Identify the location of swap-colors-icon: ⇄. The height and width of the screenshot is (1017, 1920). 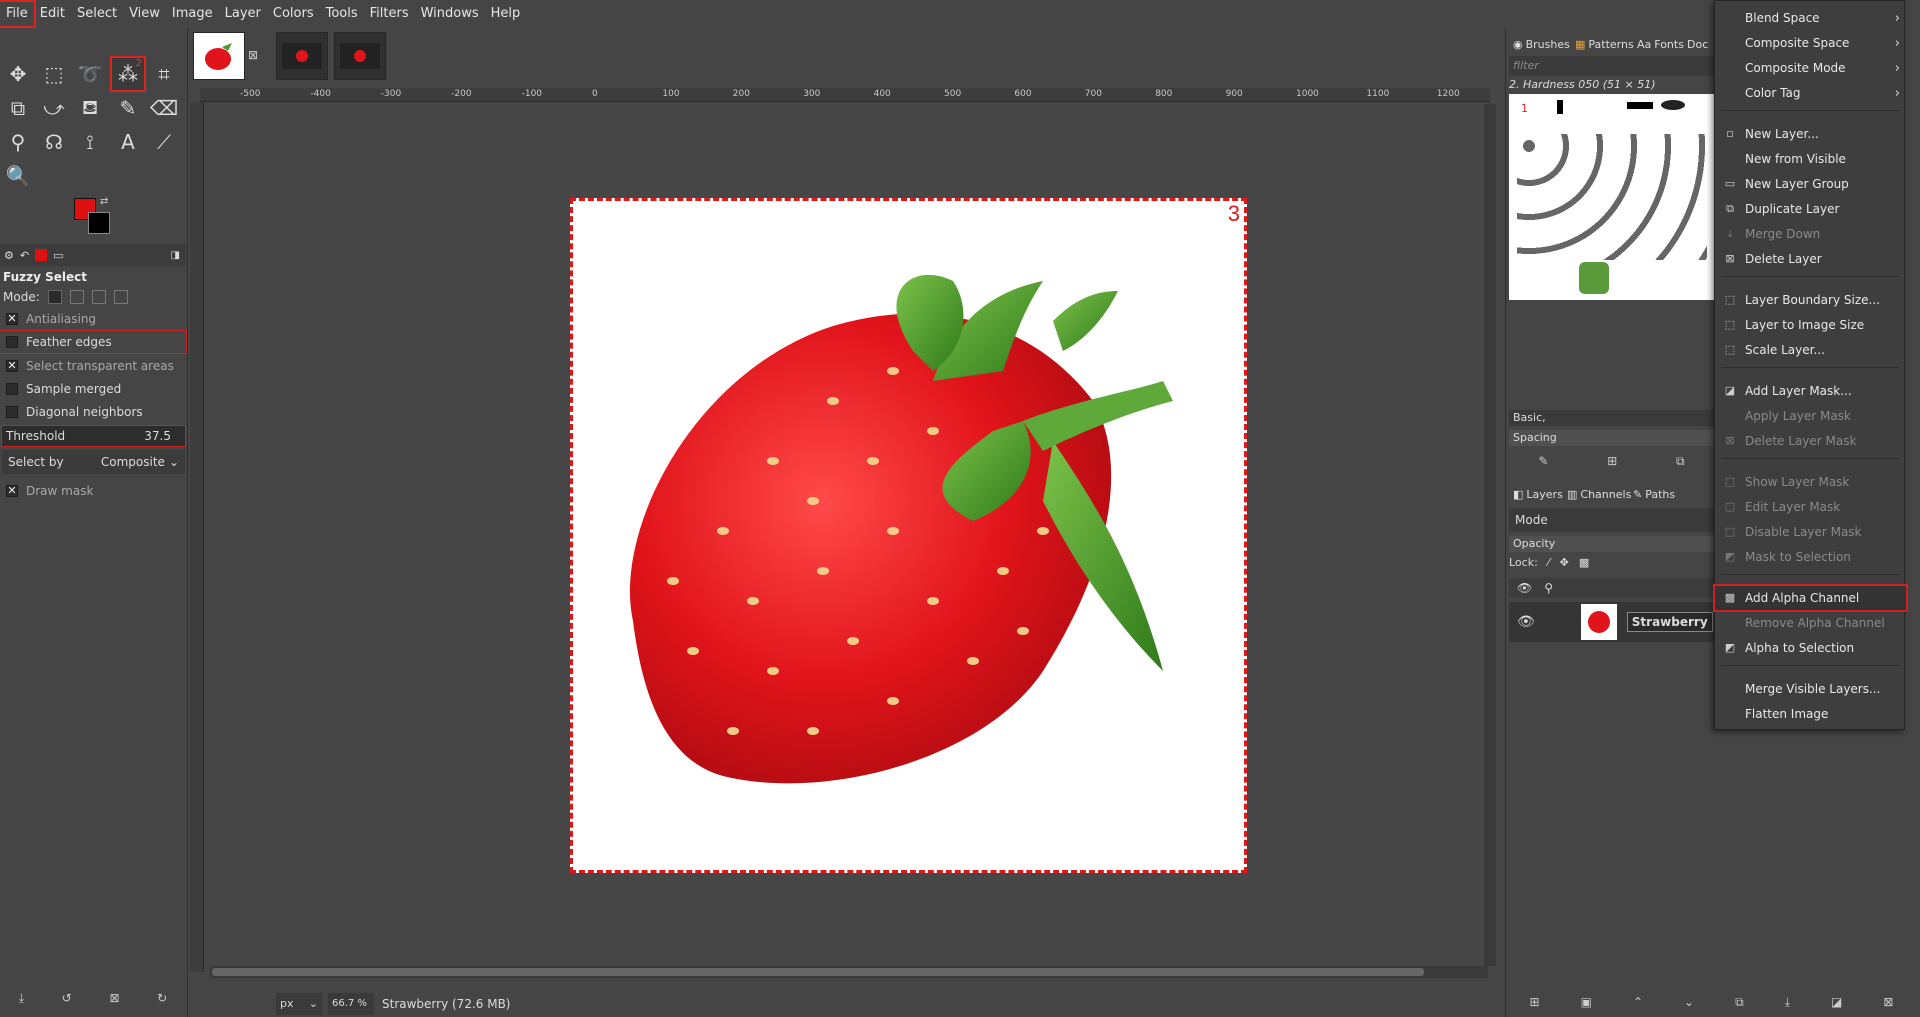
(104, 201).